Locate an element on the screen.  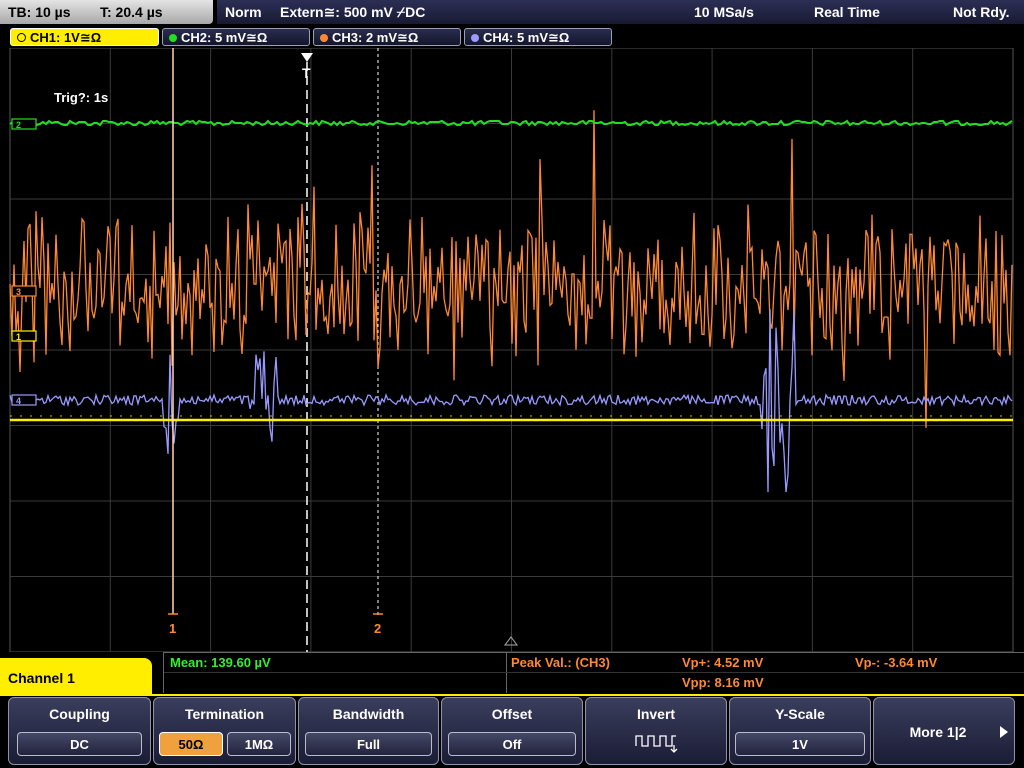
trigger-marker-label: T is located at coordinates (306, 73).